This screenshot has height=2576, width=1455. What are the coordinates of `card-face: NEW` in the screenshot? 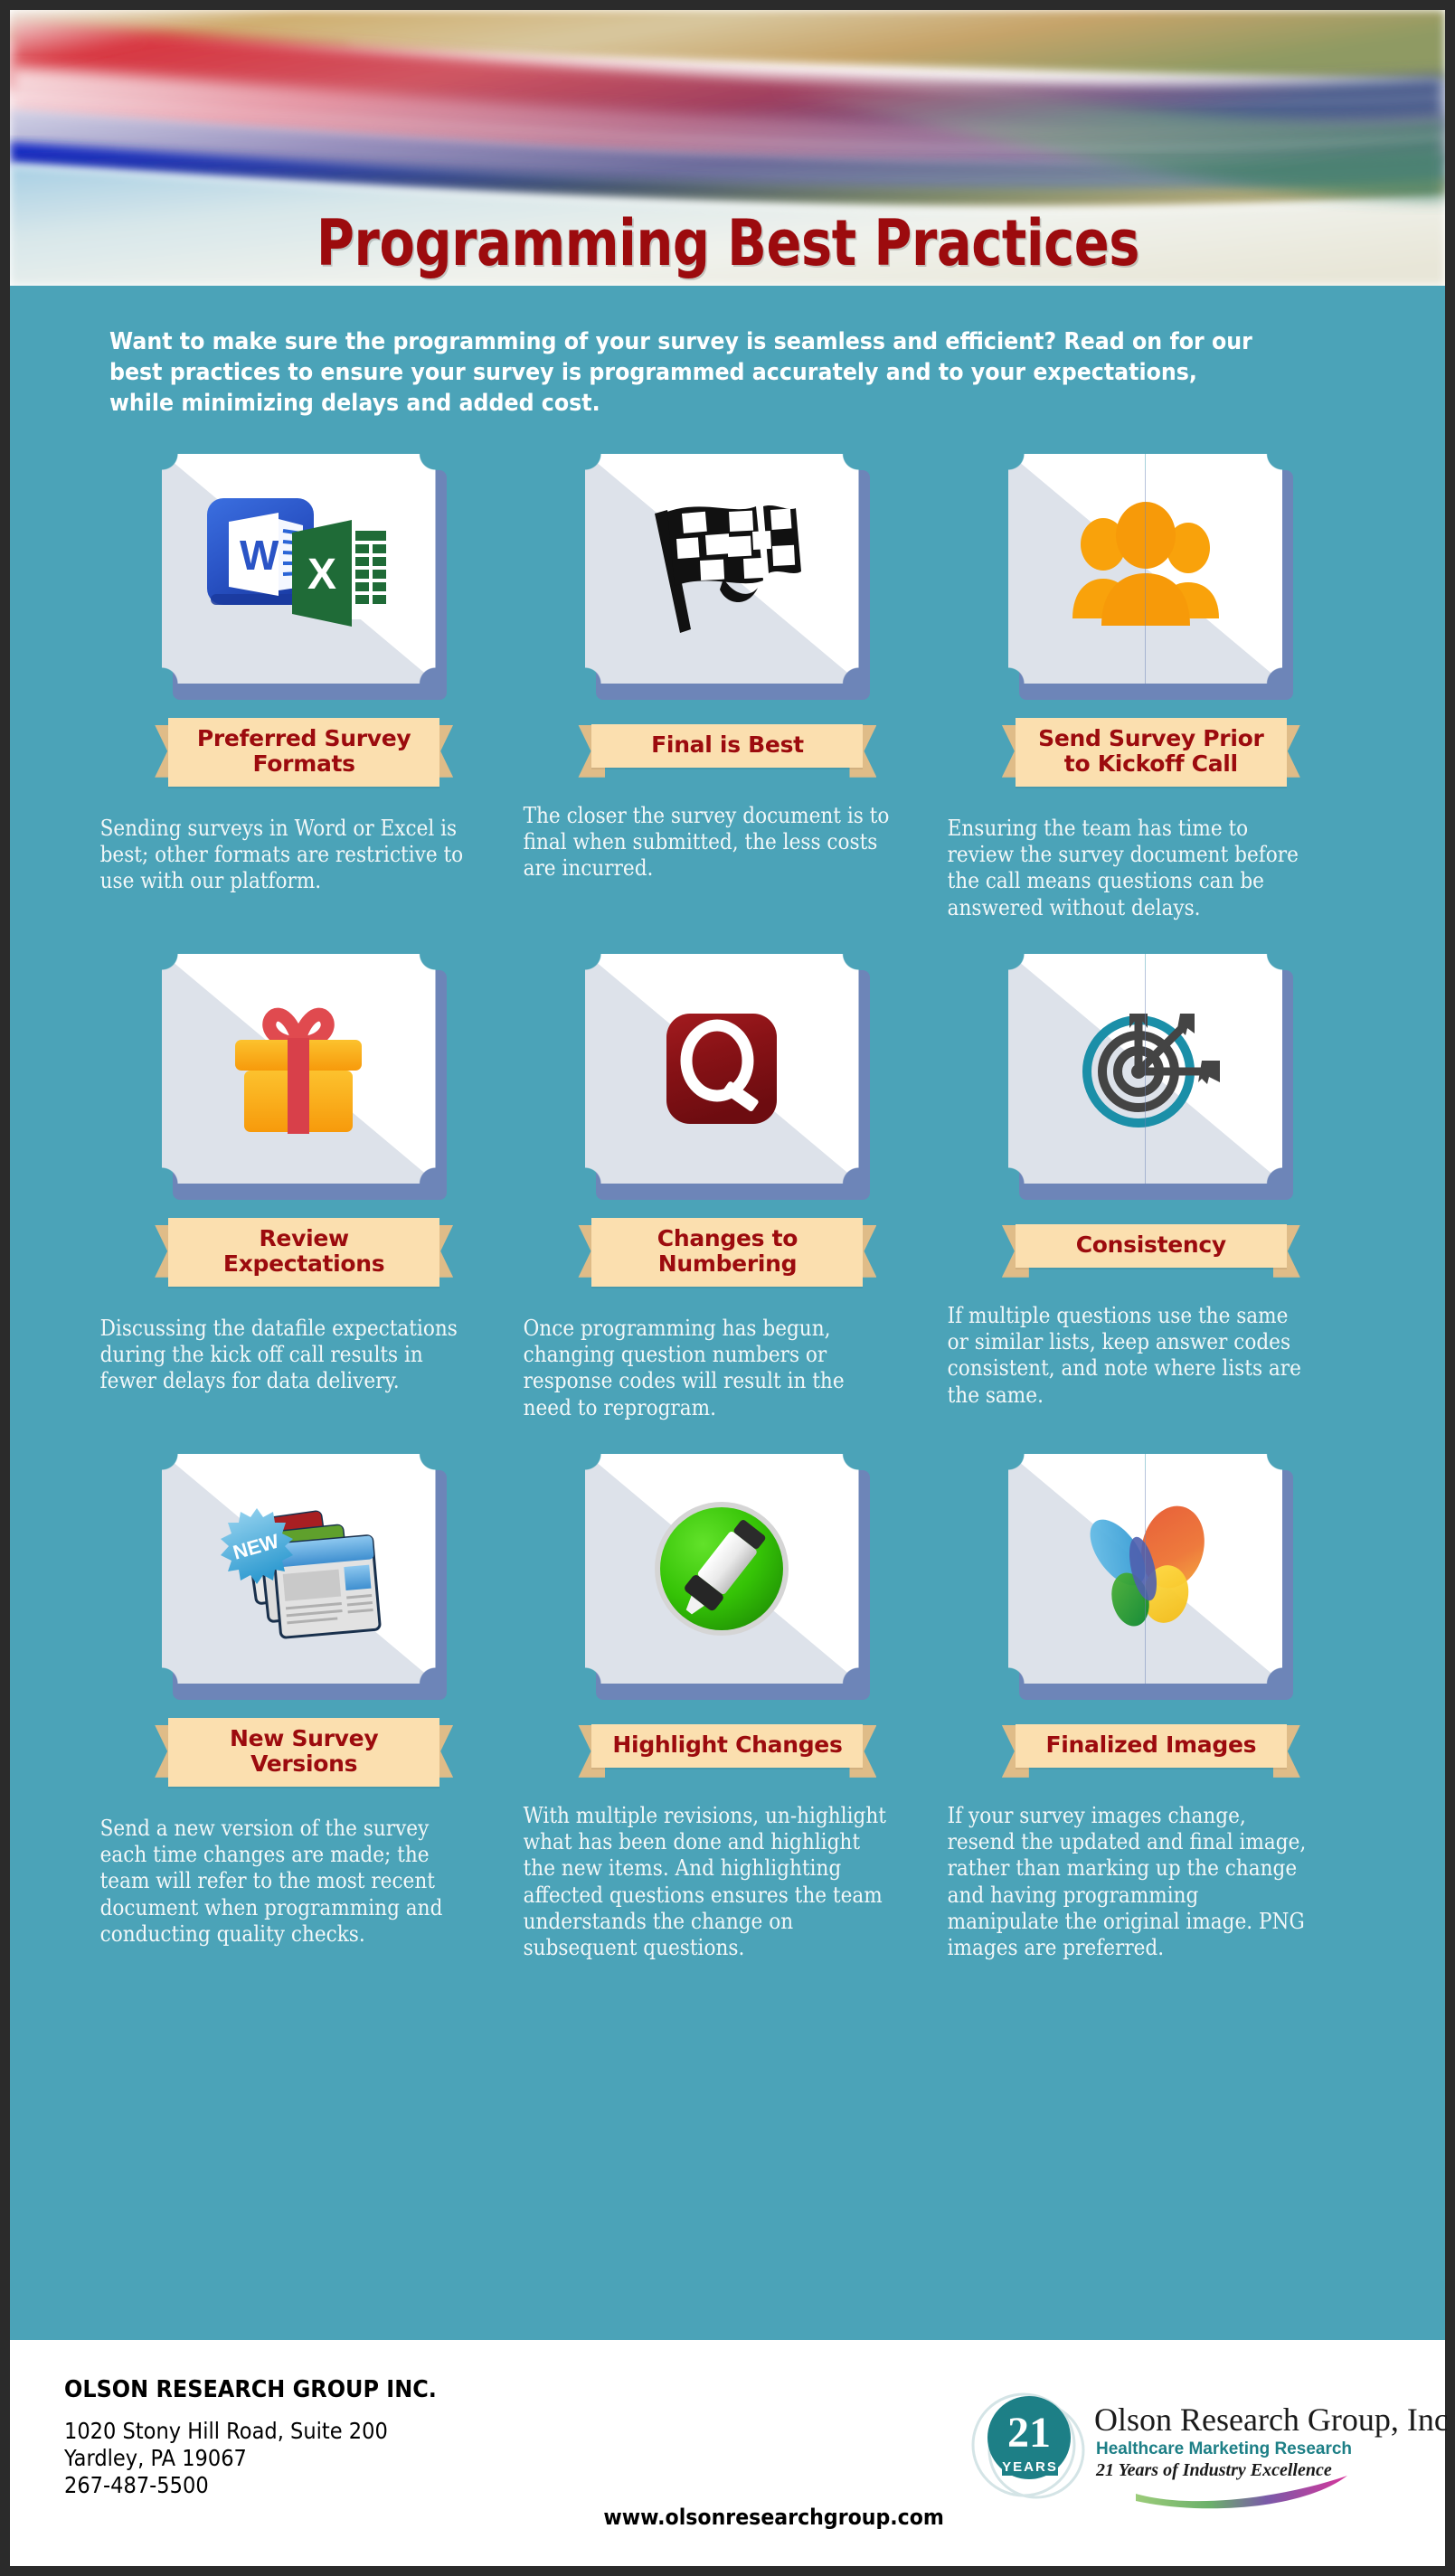 It's located at (298, 1568).